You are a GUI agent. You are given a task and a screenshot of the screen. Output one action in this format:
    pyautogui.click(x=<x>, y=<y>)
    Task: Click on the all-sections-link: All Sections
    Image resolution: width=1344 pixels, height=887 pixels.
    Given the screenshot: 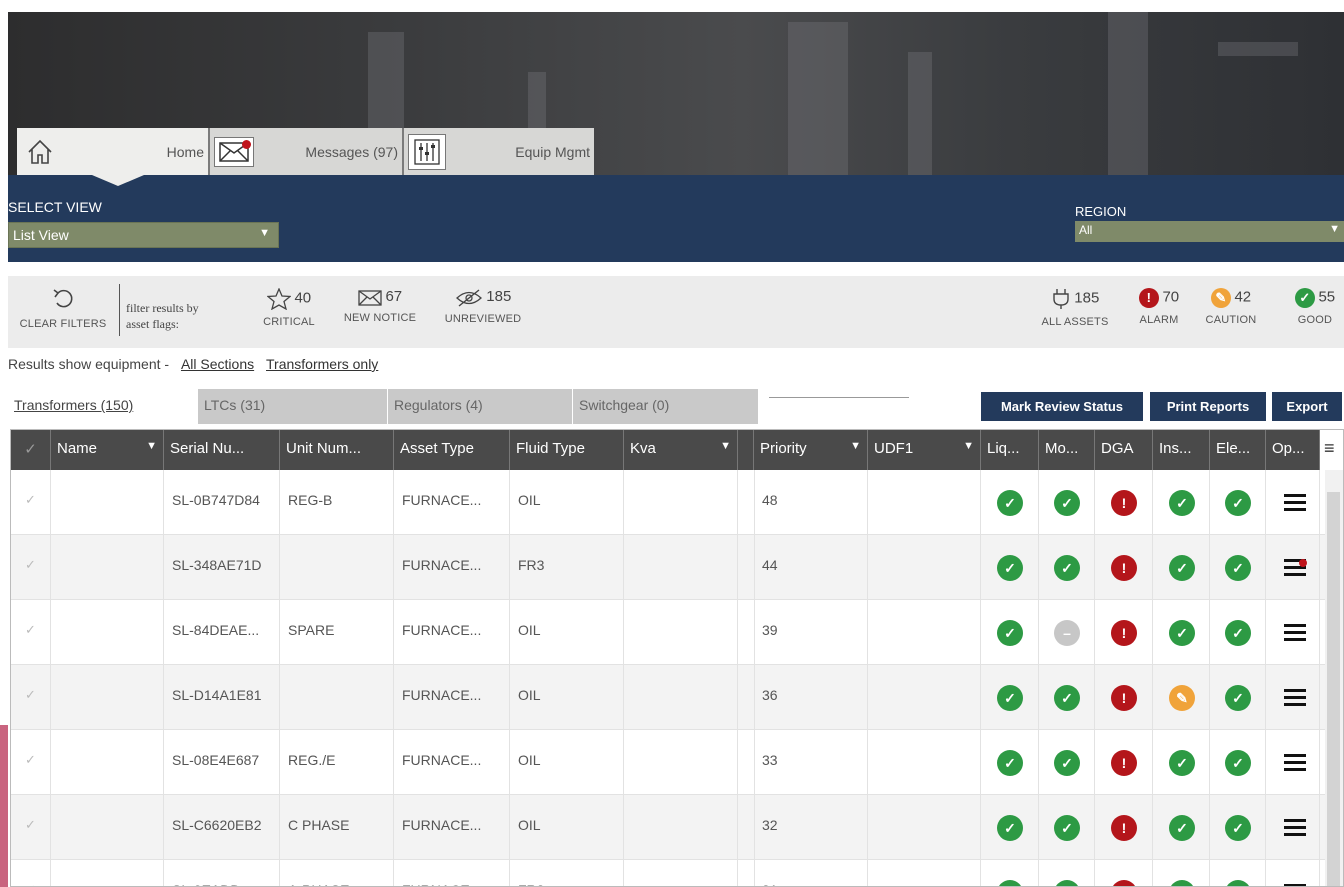 What is the action you would take?
    pyautogui.click(x=217, y=364)
    